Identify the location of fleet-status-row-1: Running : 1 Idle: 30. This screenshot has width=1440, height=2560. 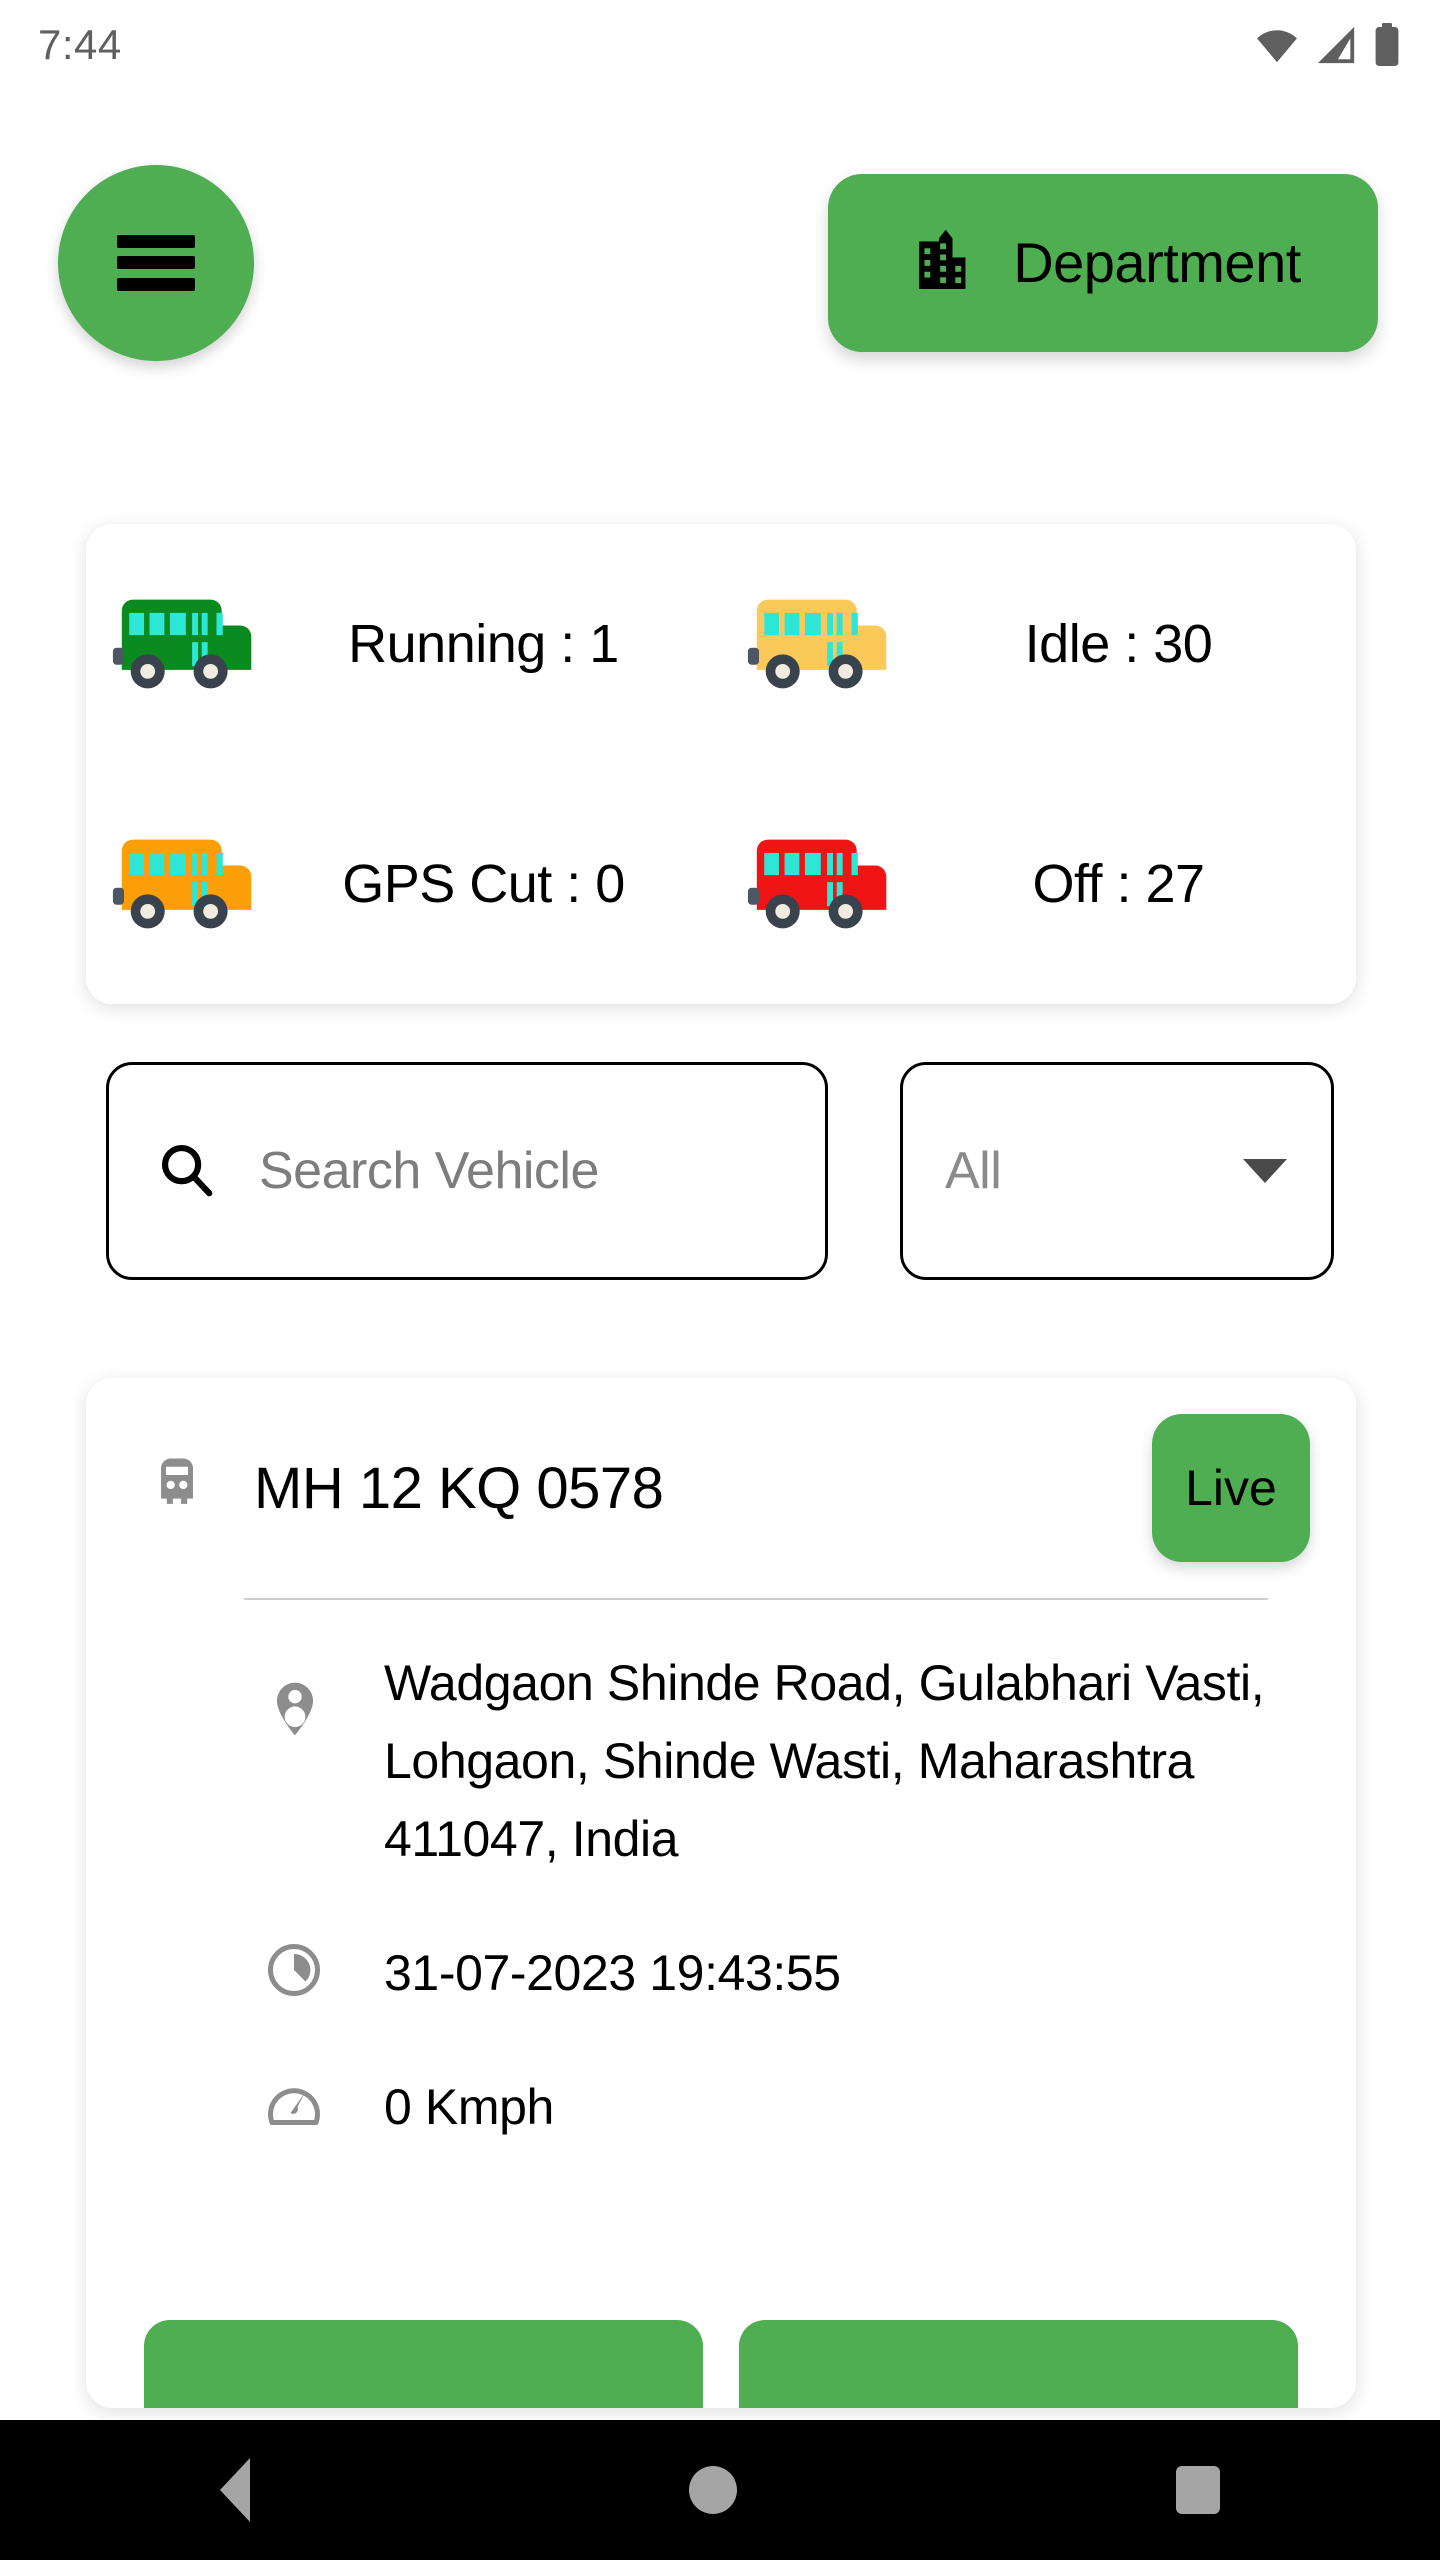
(721, 644).